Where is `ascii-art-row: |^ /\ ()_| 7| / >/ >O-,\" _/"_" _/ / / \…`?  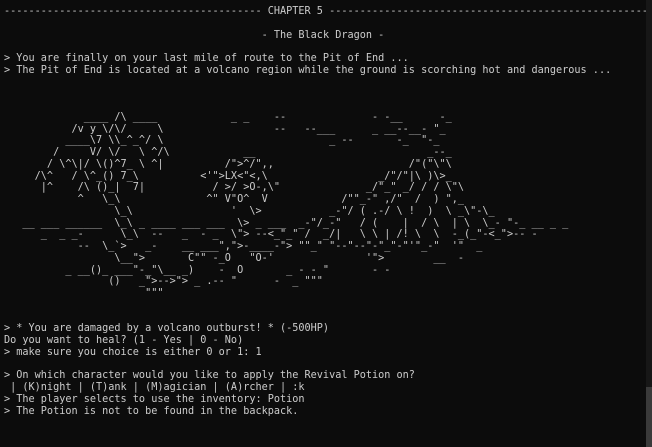 ascii-art-row: |^ /\ ()_| 7| / >/ >O-,\" _/"_" _/ / / \… is located at coordinates (234, 188).